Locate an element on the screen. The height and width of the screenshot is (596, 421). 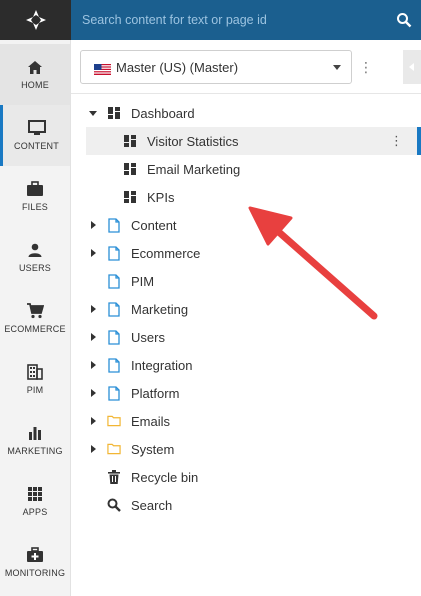
shopping-cart-icon is located at coordinates (35, 311).